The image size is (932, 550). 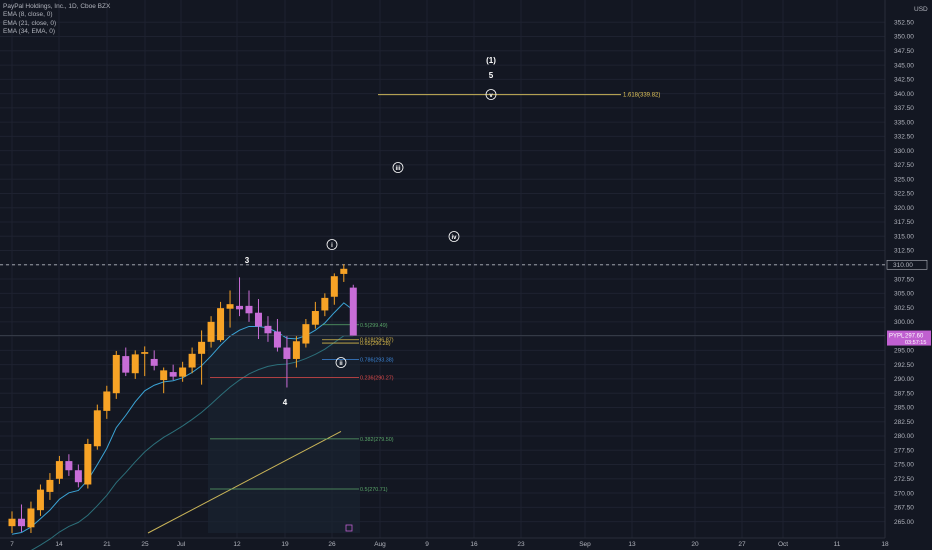 I want to click on wave-label: 5, so click(x=491, y=75).